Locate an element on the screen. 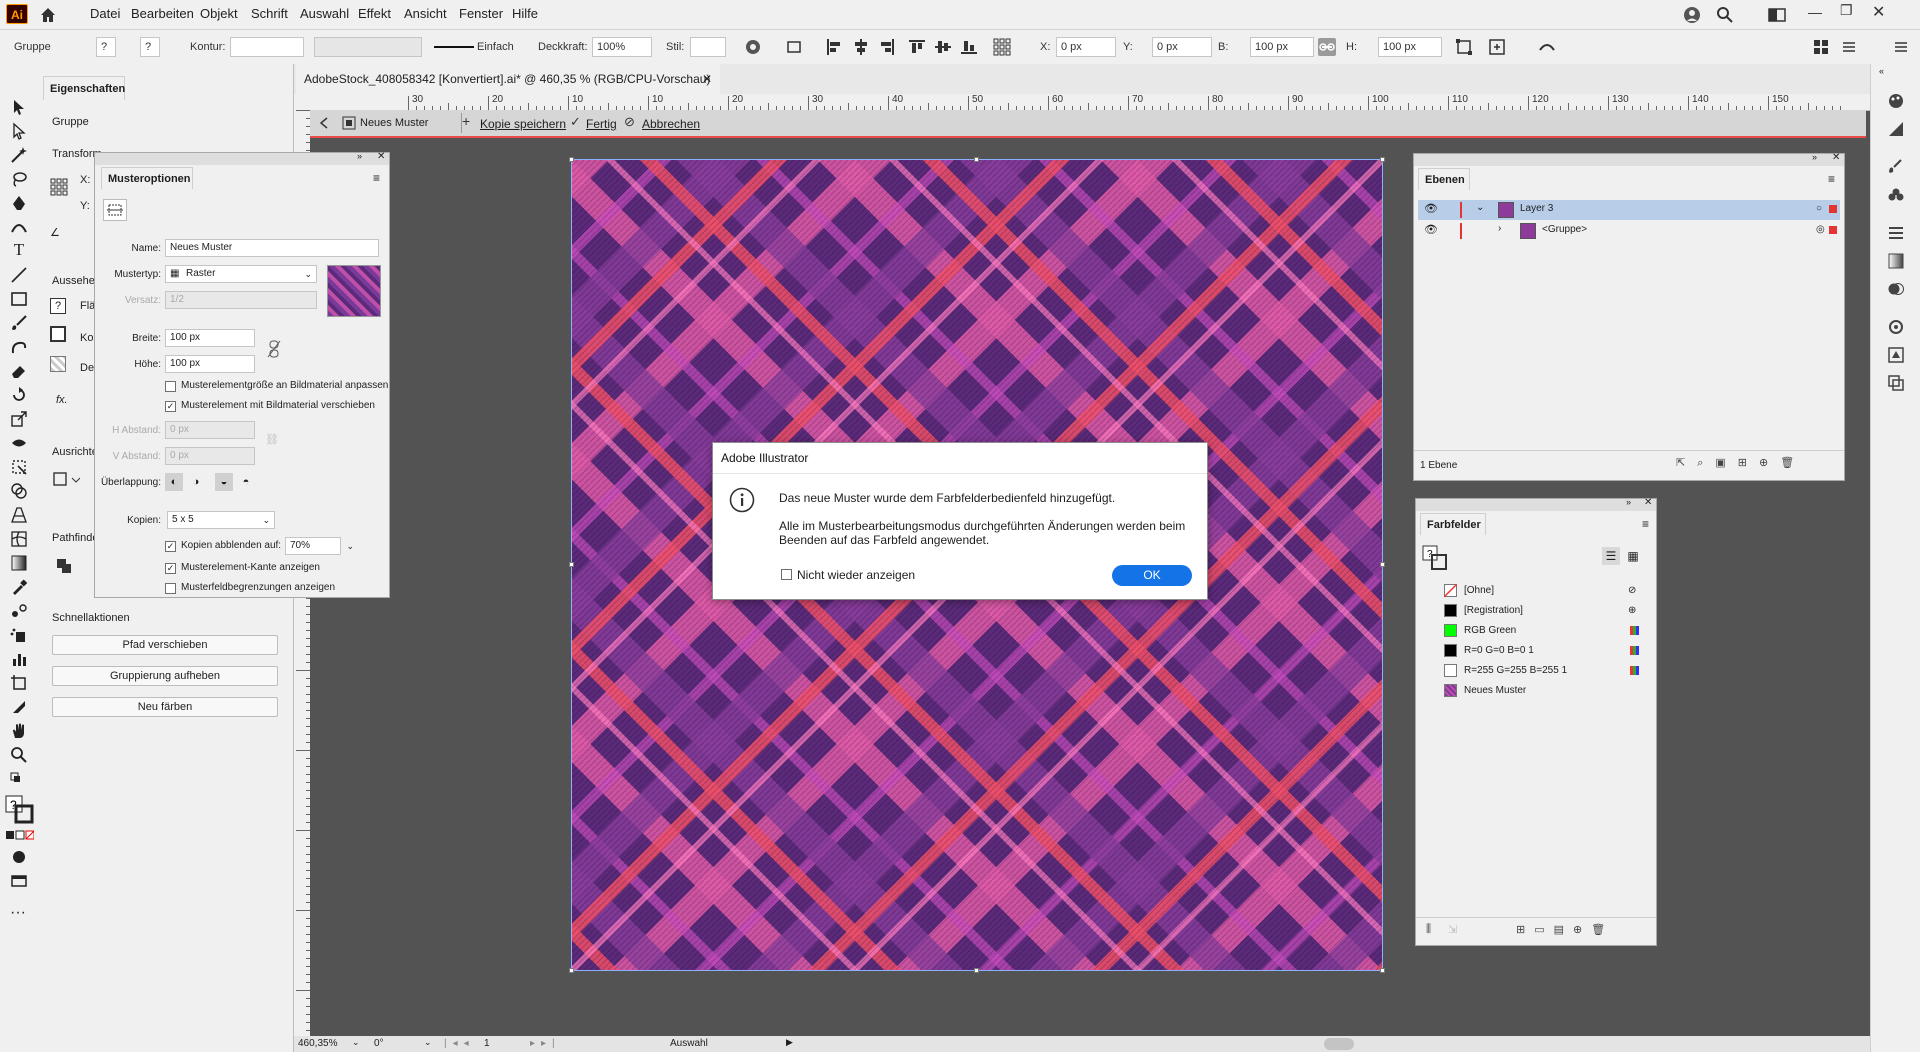 Image resolution: width=1920 pixels, height=1052 pixels. stroke-panel-icon is located at coordinates (1896, 233).